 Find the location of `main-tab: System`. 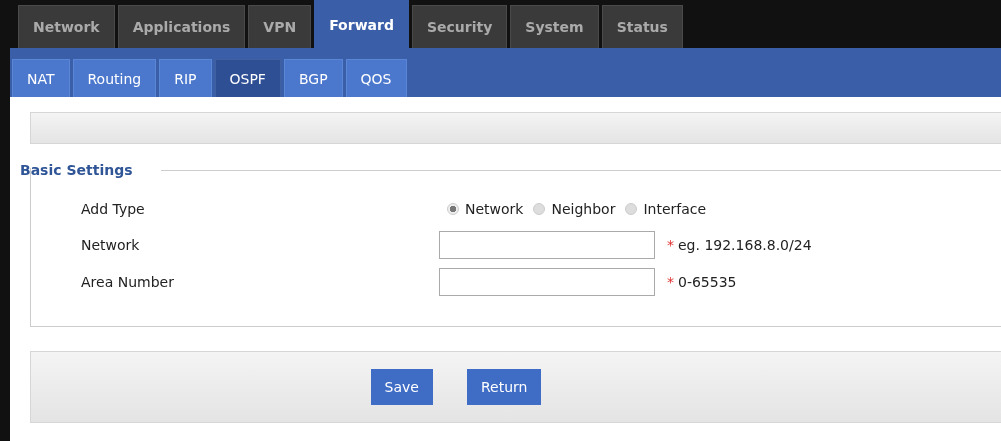

main-tab: System is located at coordinates (554, 26).